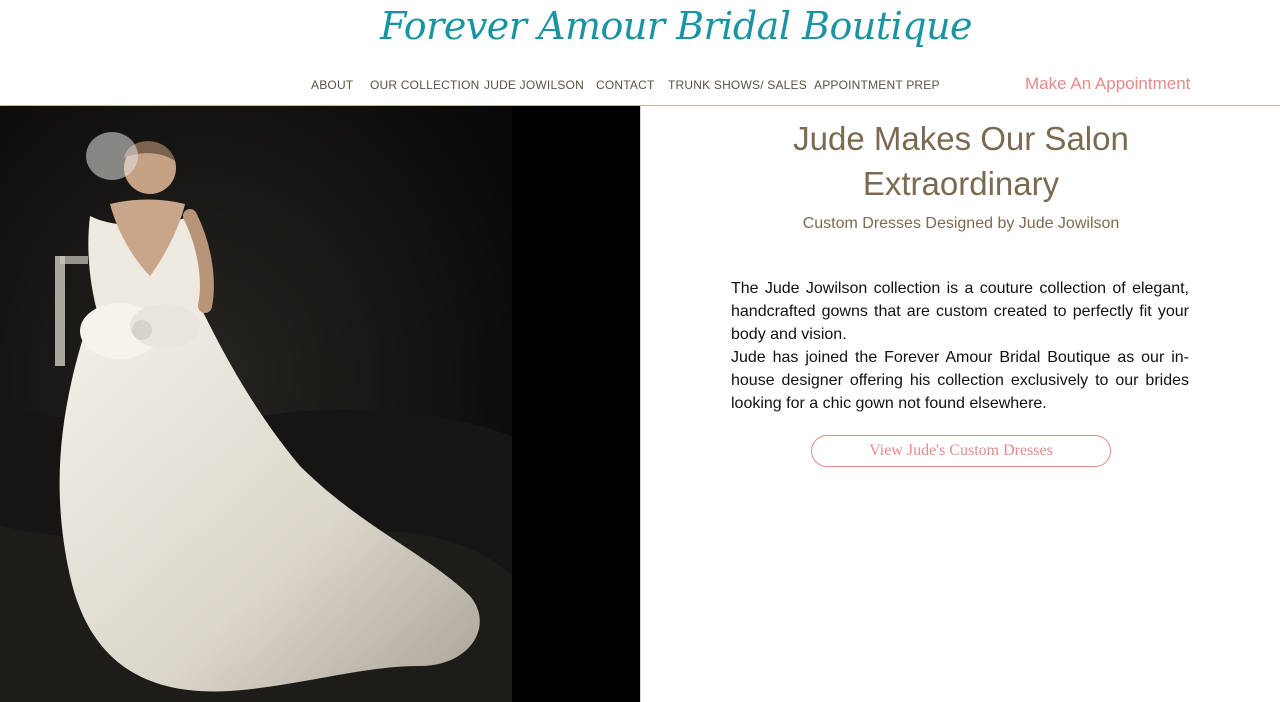  What do you see at coordinates (1107, 84) in the screenshot?
I see `make-appointment-link: Make An Appointment` at bounding box center [1107, 84].